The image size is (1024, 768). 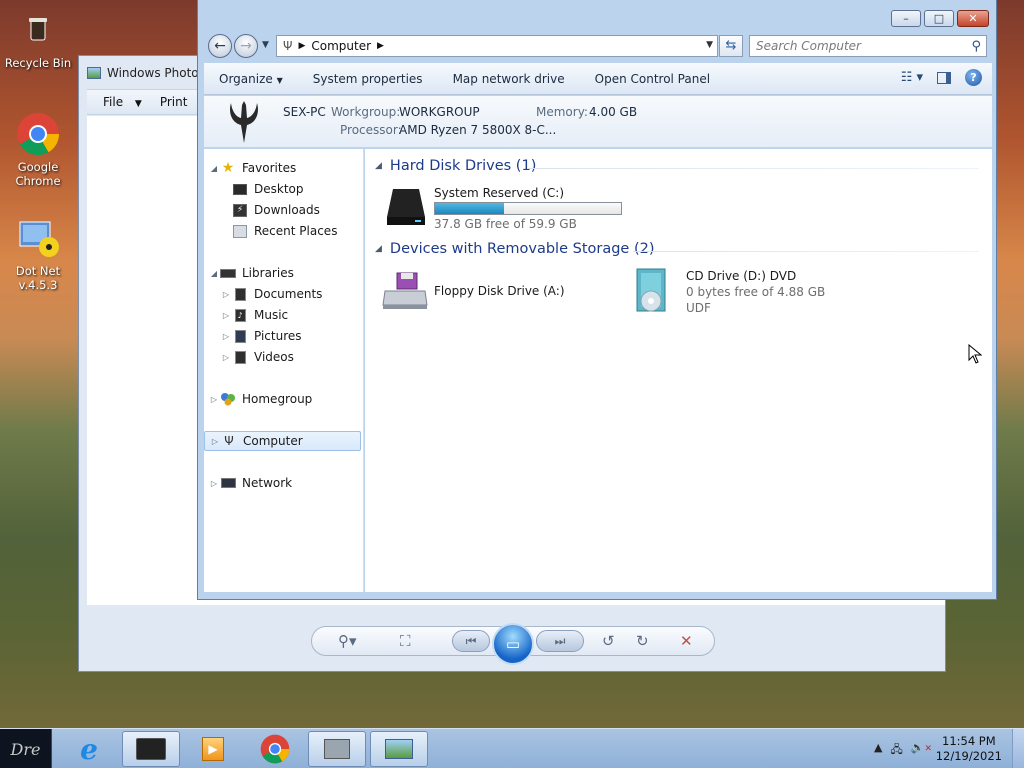 What do you see at coordinates (968, 756) in the screenshot?
I see `clock-date: 12/19/2021` at bounding box center [968, 756].